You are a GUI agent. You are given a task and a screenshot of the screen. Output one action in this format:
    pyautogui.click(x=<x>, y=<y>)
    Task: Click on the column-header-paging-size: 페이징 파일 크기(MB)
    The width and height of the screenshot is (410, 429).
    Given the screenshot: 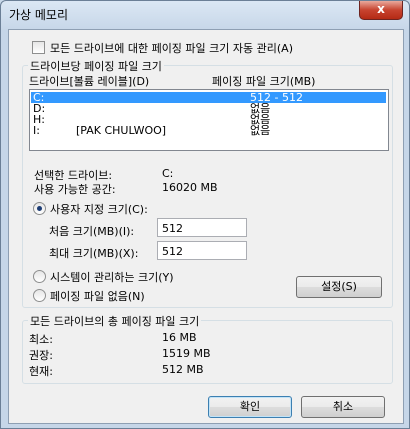 What is the action you would take?
    pyautogui.click(x=264, y=81)
    